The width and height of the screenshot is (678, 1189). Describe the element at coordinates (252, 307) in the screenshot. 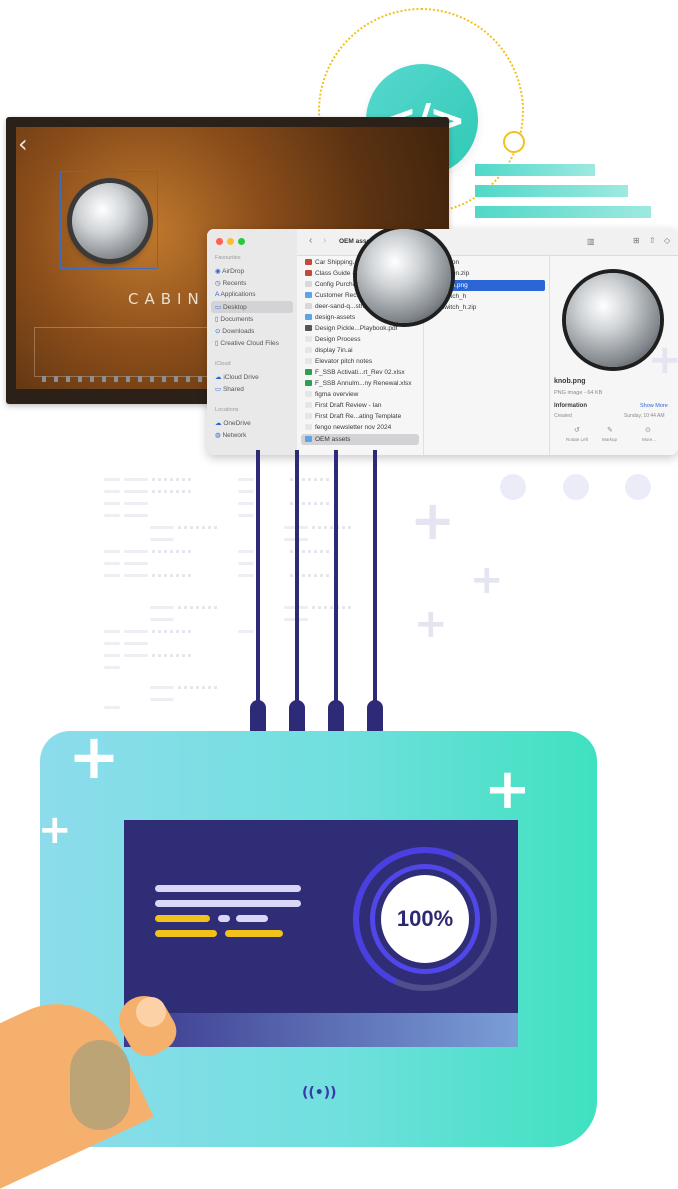

I see `sidebar-item-desktop: ▭ Desktop` at that location.